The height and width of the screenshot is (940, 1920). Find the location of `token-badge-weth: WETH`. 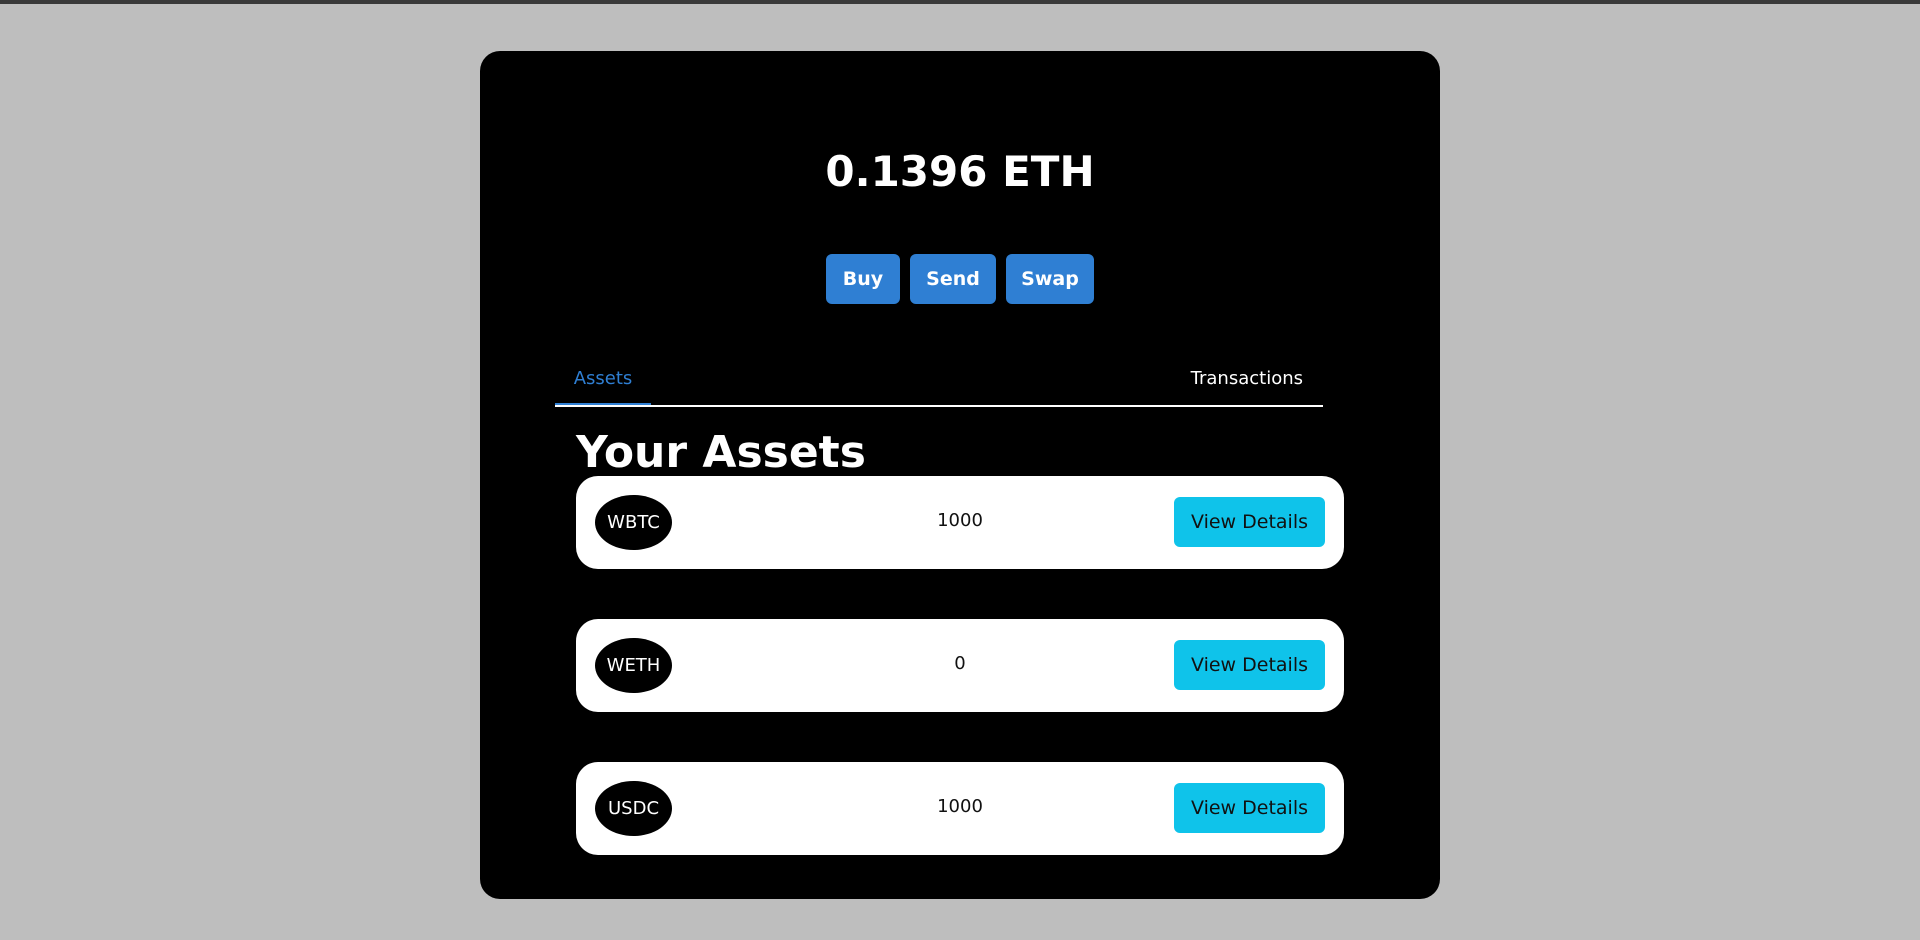

token-badge-weth: WETH is located at coordinates (633, 665).